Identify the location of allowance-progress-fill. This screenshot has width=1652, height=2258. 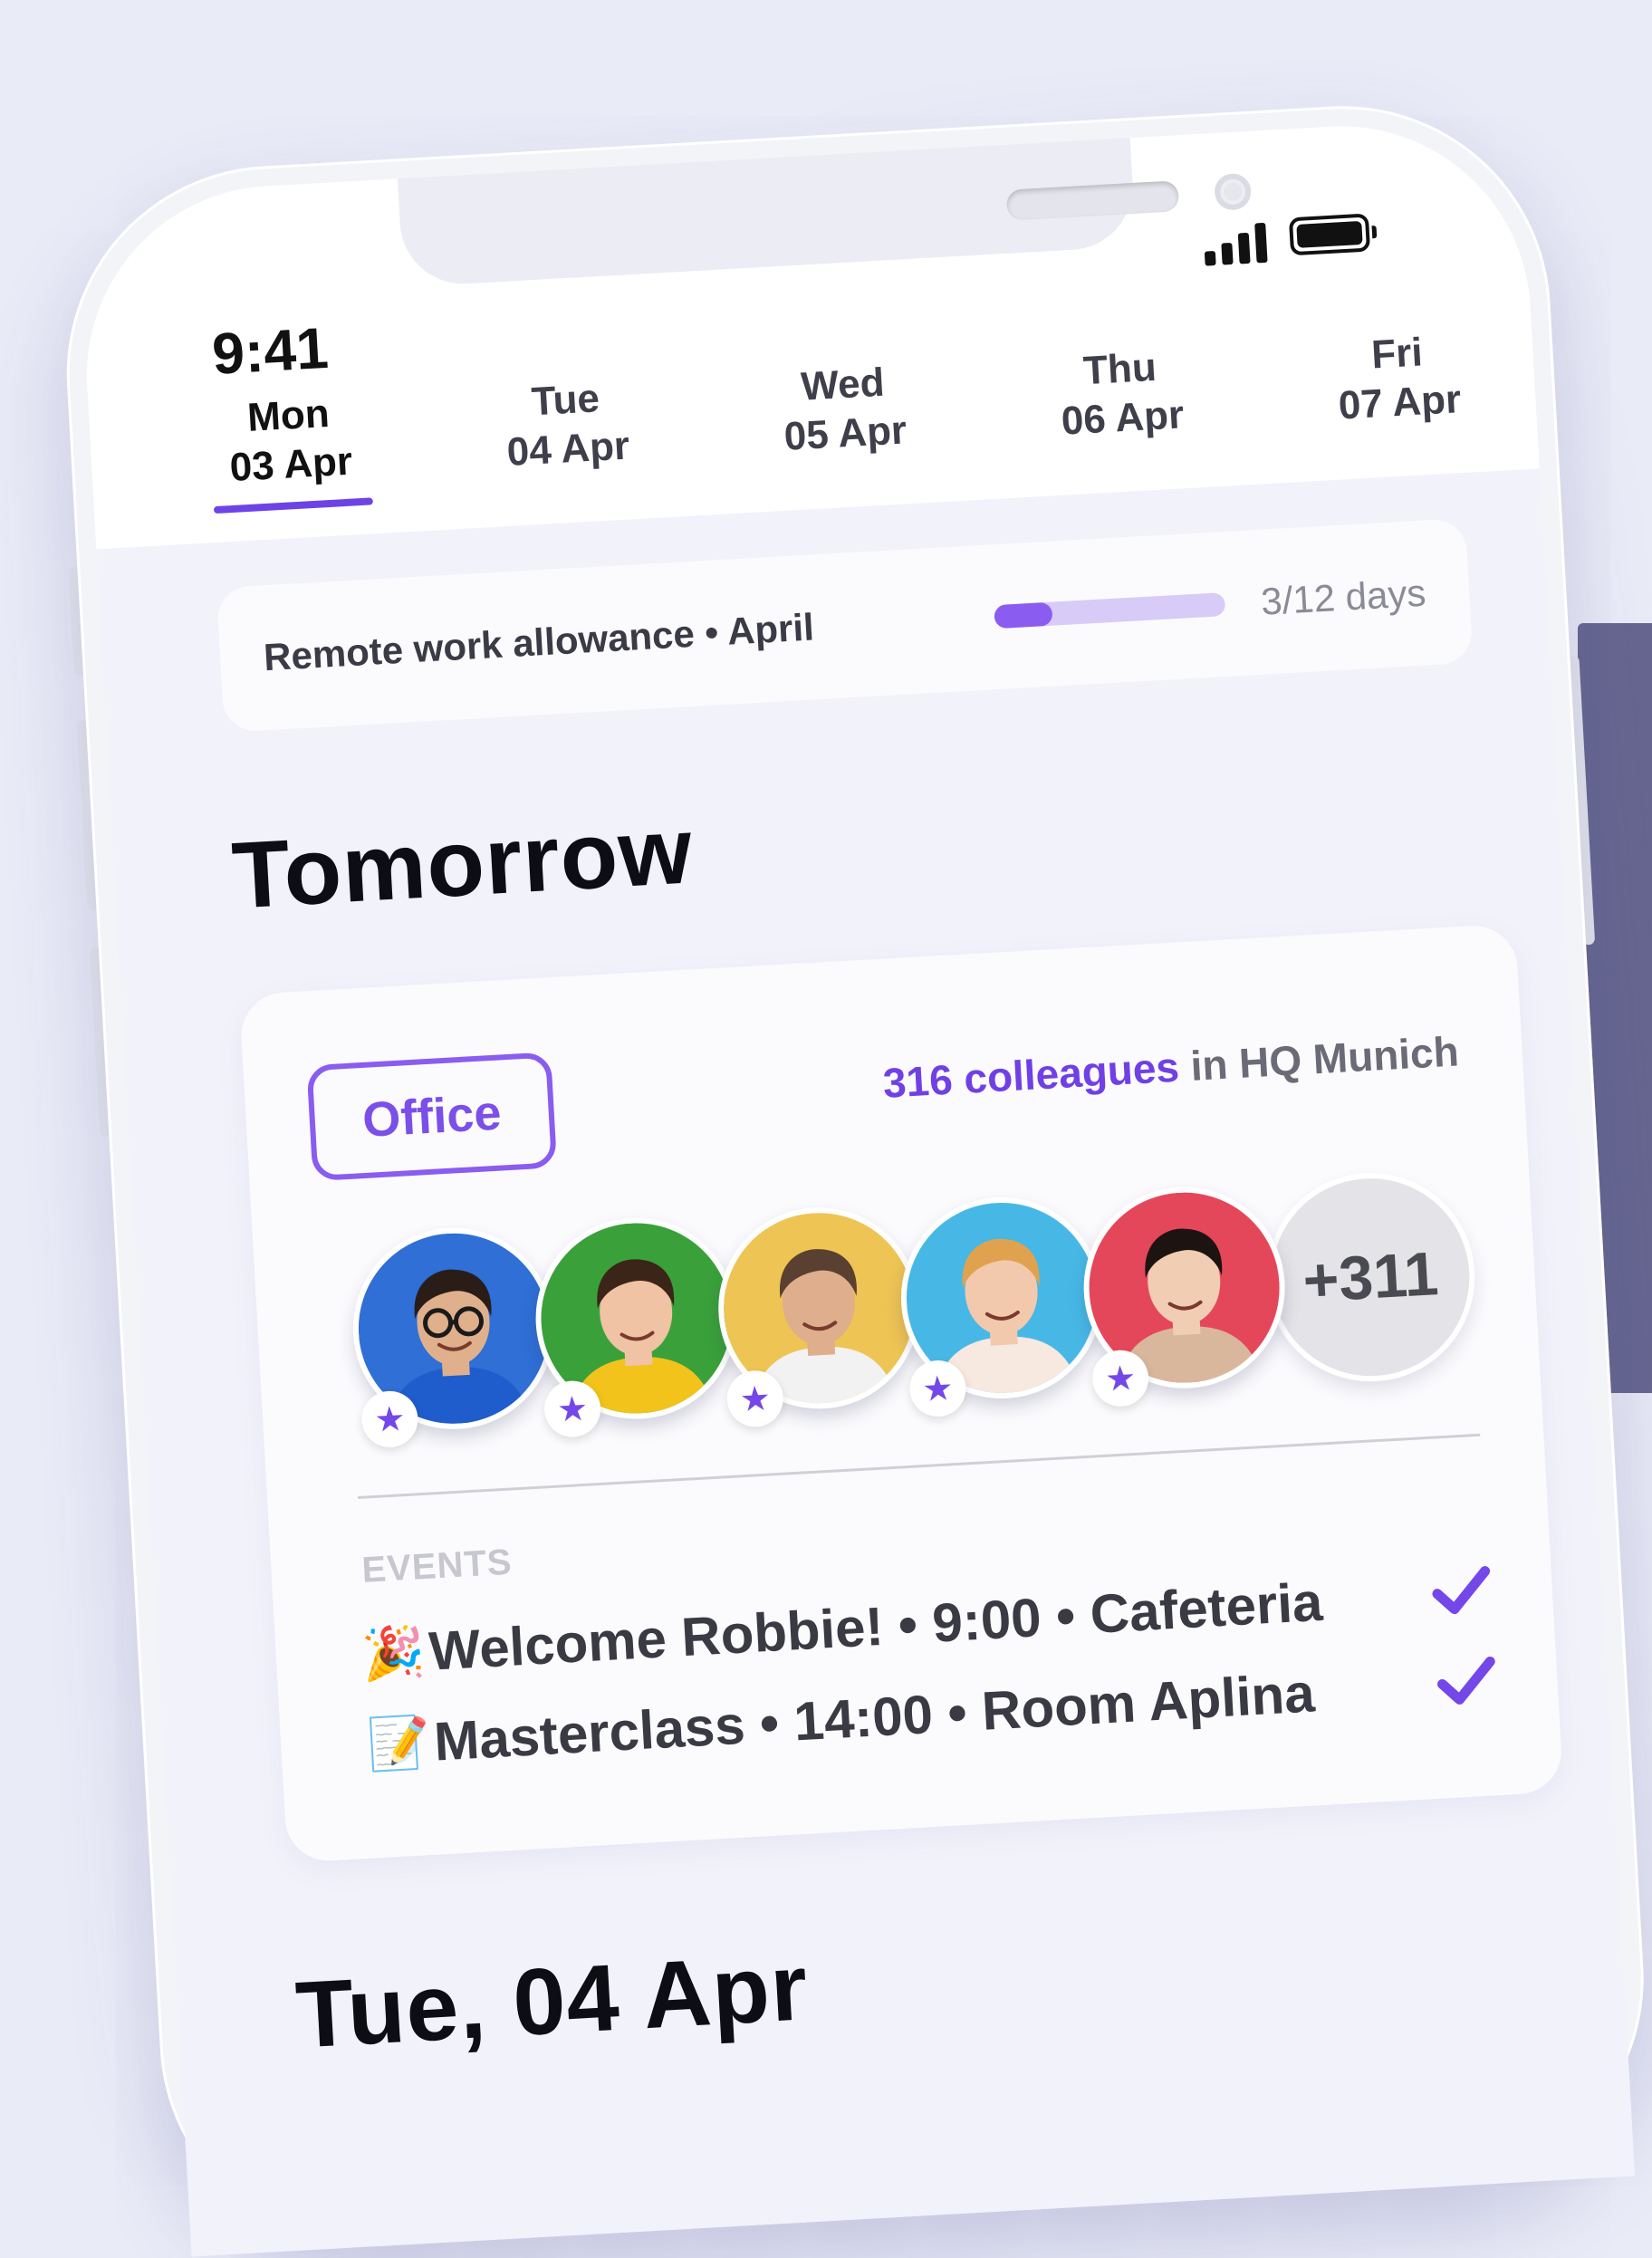
(1023, 616).